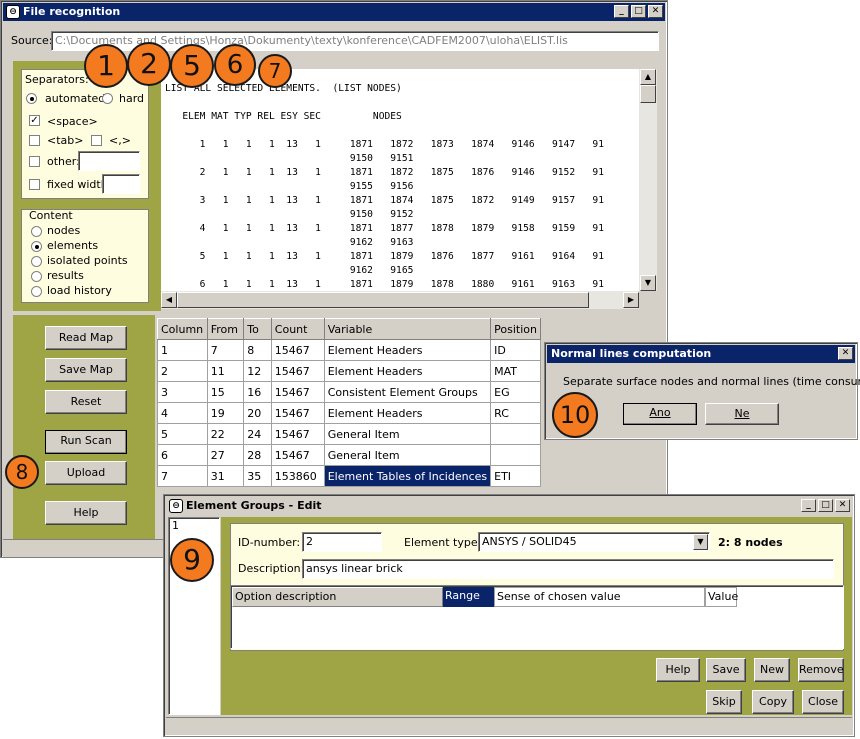  What do you see at coordinates (86, 442) in the screenshot?
I see `run-scan-button: Run Scan` at bounding box center [86, 442].